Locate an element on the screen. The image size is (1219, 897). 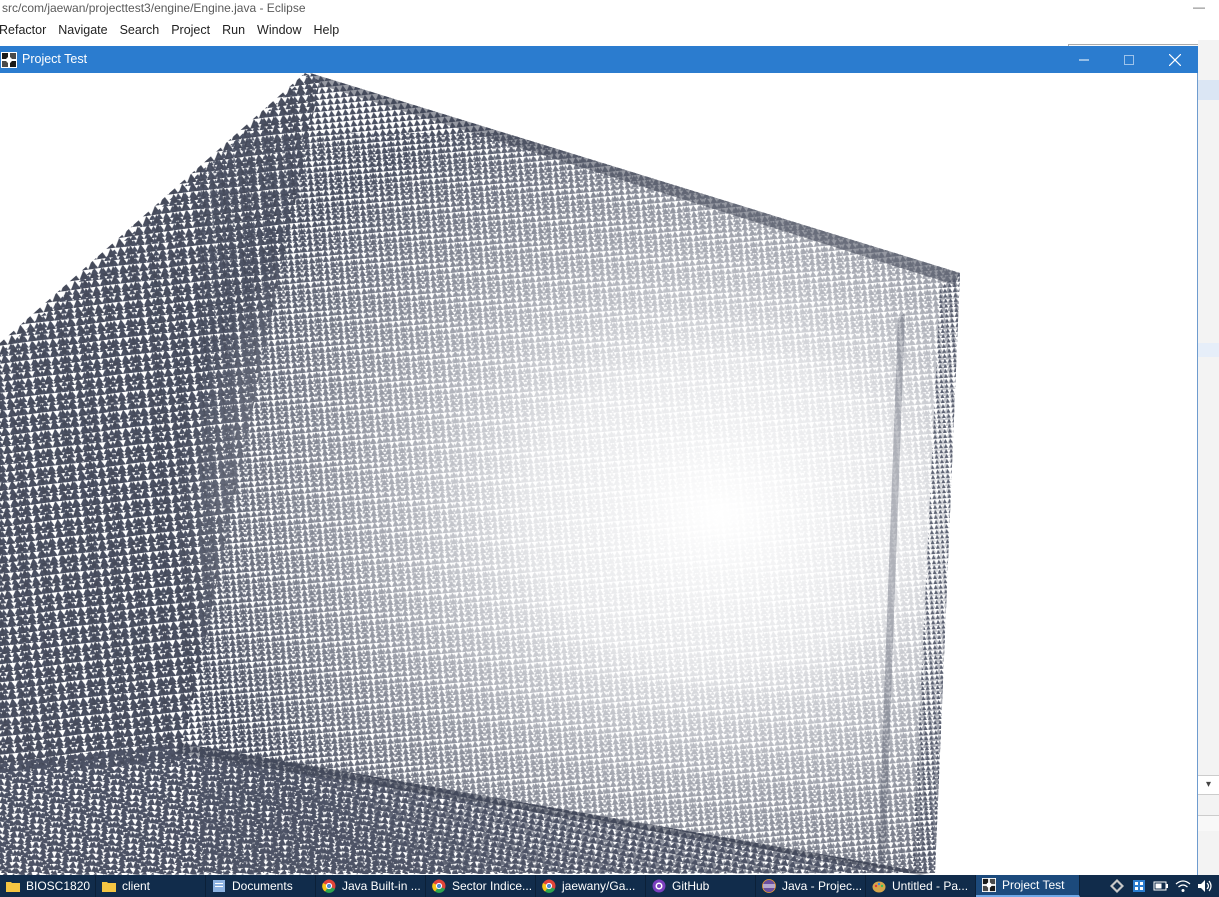
eclipse-icon is located at coordinates (769, 886).